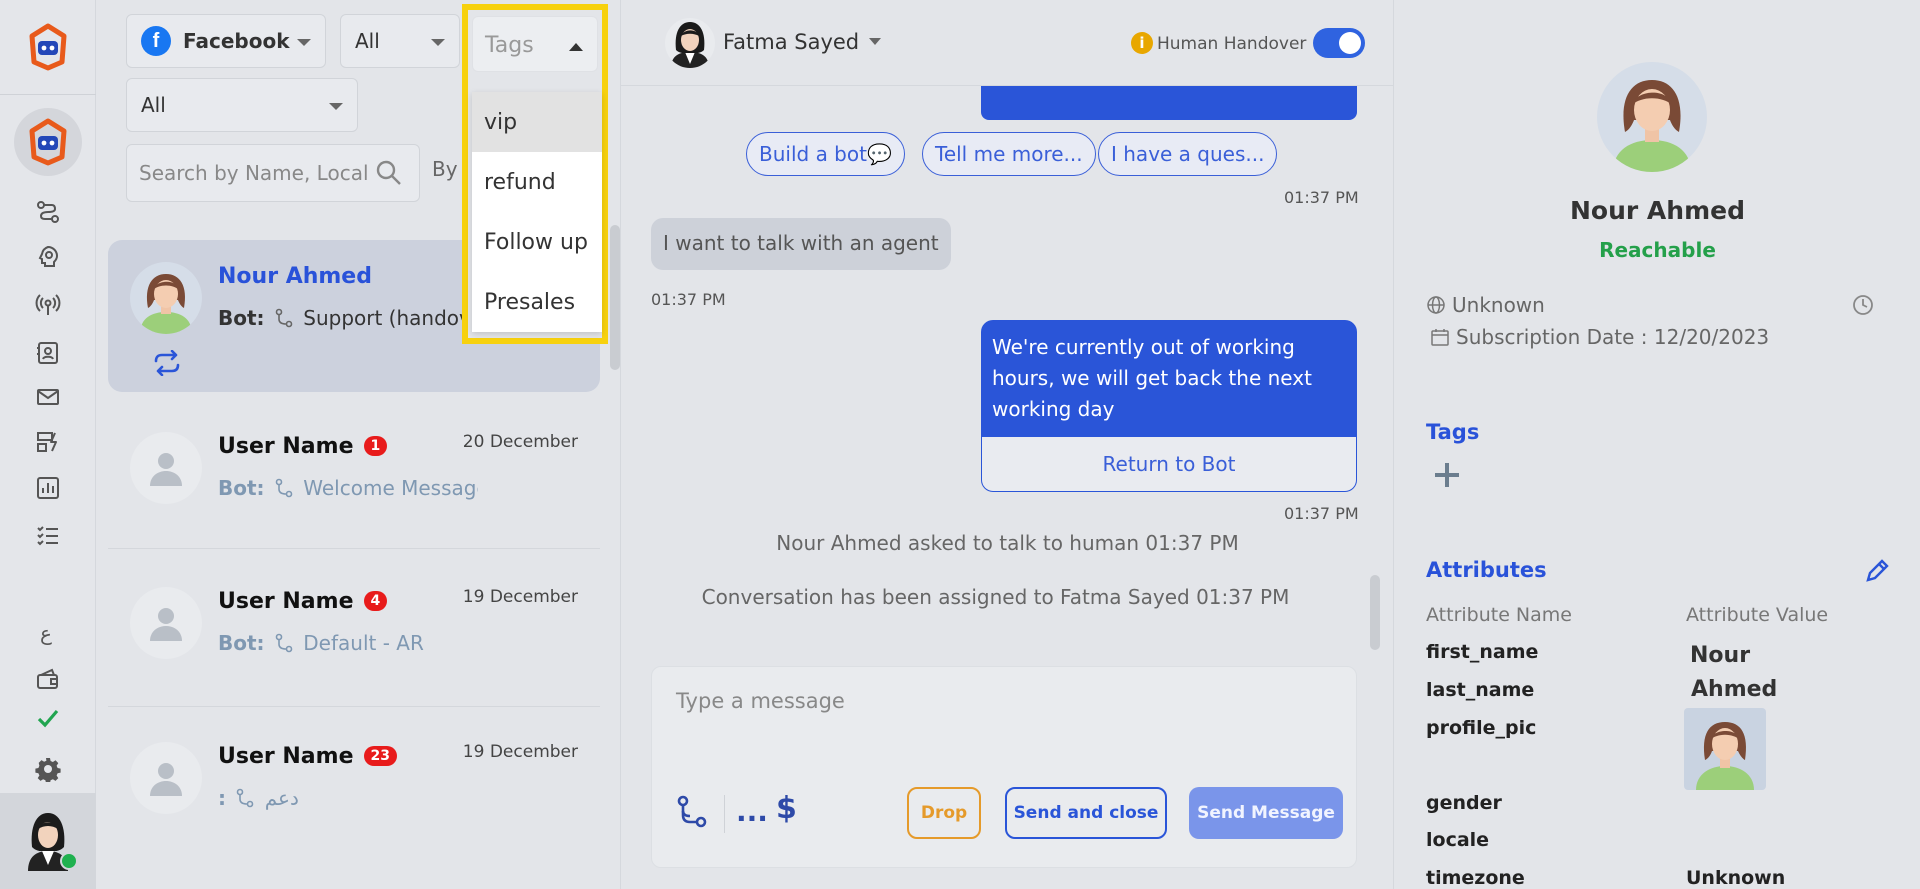 Image resolution: width=1920 pixels, height=889 pixels. I want to click on message-composer: ... $ Drop Send and close Send Message, so click(1004, 767).